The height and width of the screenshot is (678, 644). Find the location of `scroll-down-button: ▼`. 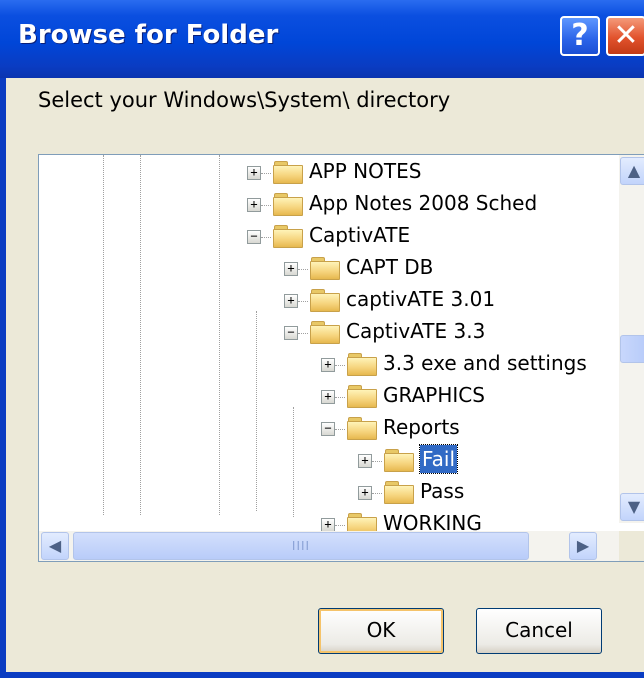

scroll-down-button: ▼ is located at coordinates (632, 507).